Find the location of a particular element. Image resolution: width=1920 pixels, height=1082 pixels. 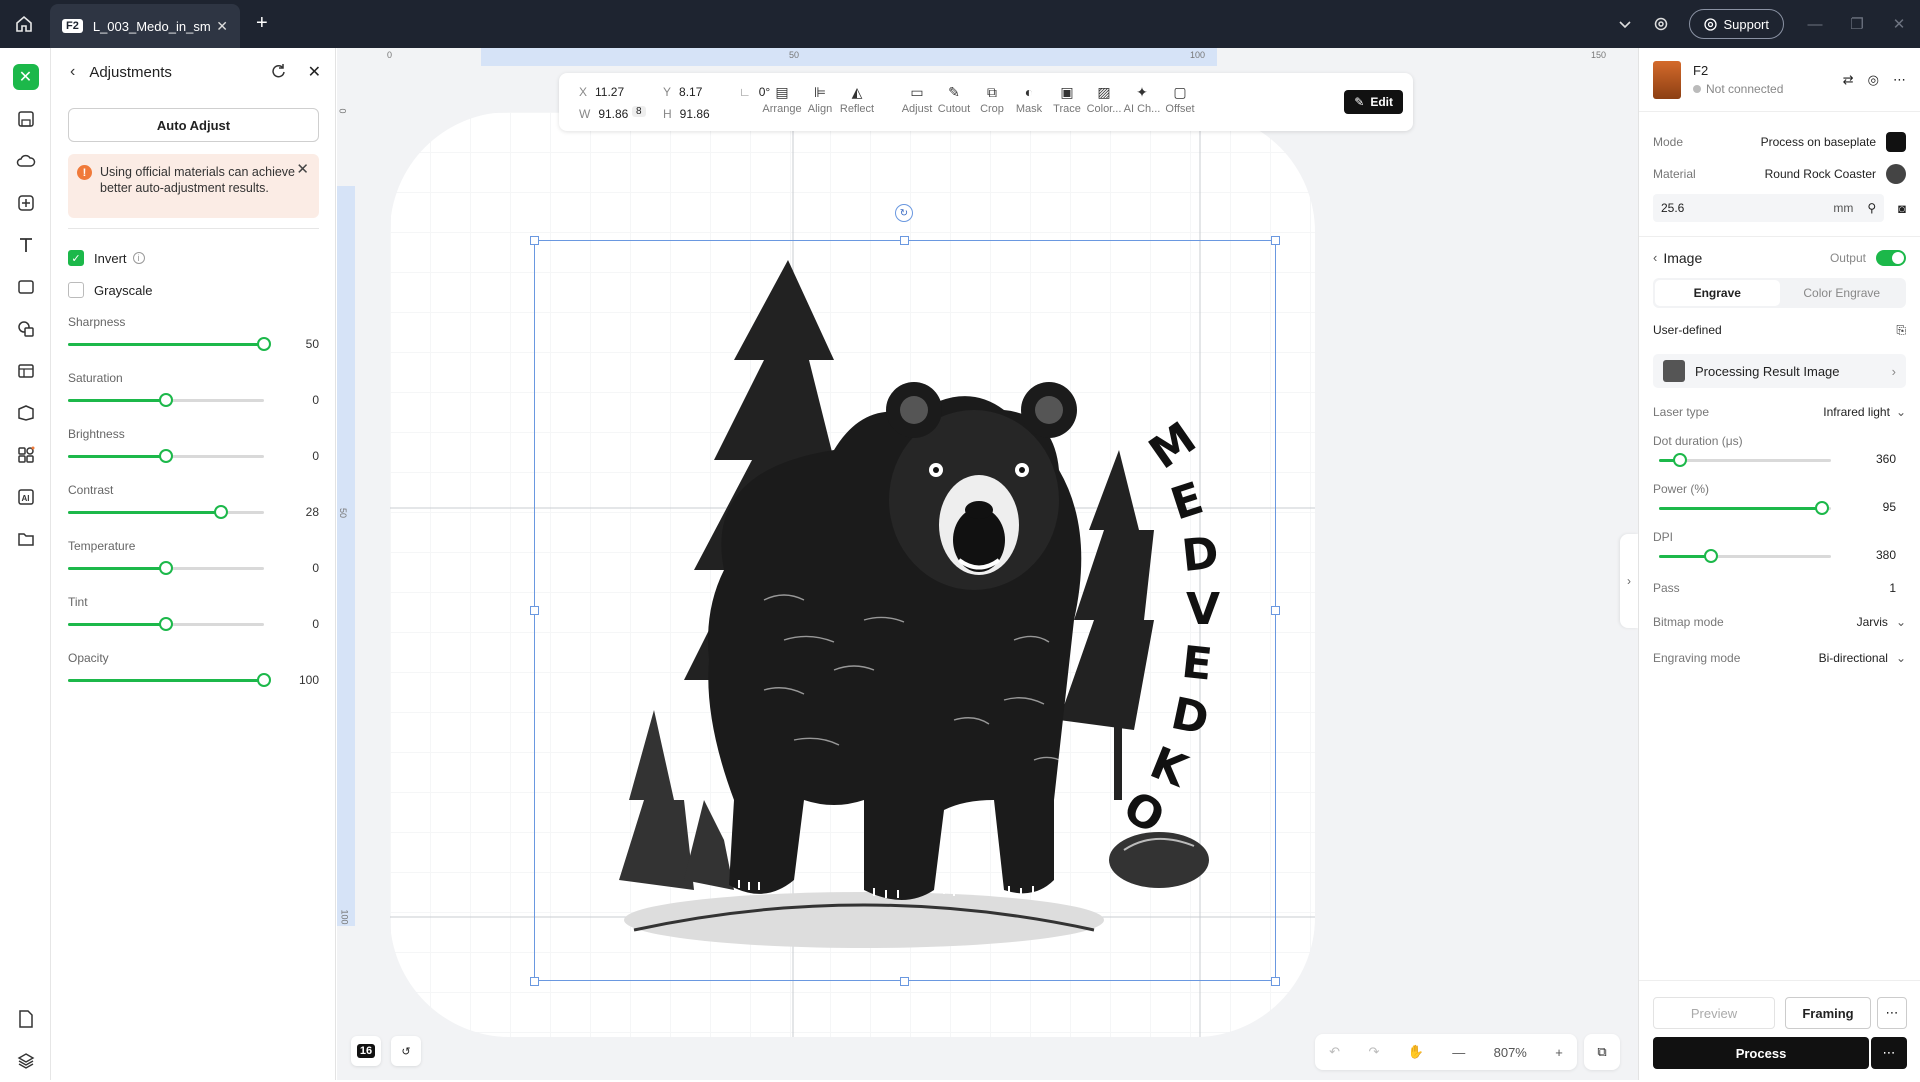

output-toggle is located at coordinates (1891, 257).